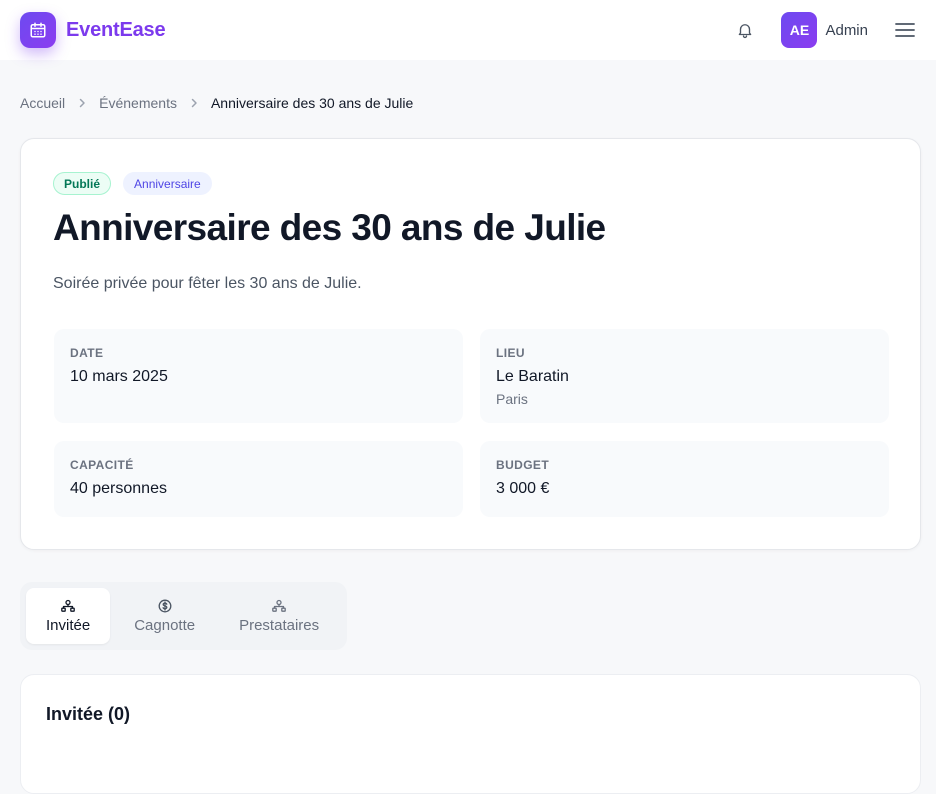 The width and height of the screenshot is (936, 794). I want to click on breadcrumb-events: Événements, so click(138, 103).